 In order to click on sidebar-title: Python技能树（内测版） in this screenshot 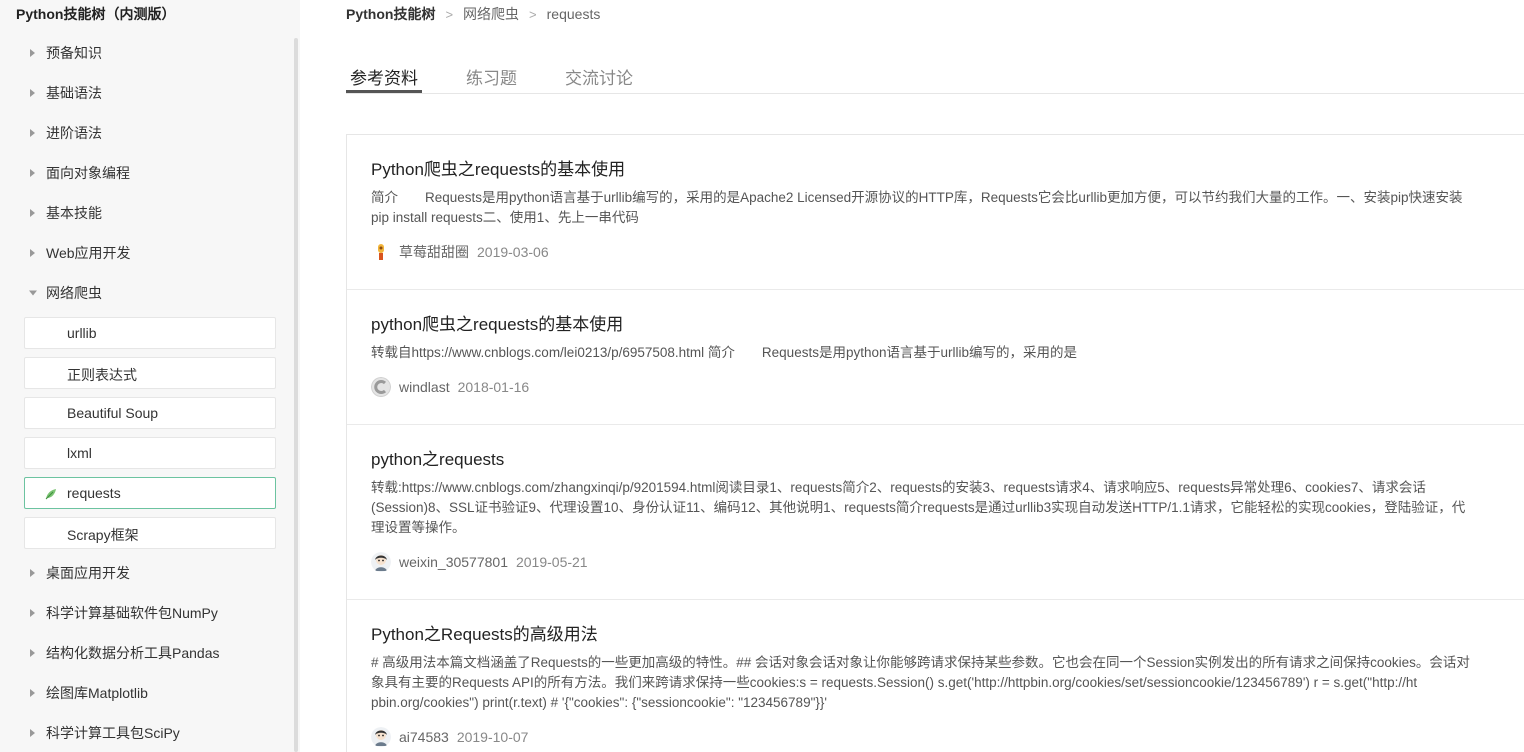, I will do `click(96, 14)`.